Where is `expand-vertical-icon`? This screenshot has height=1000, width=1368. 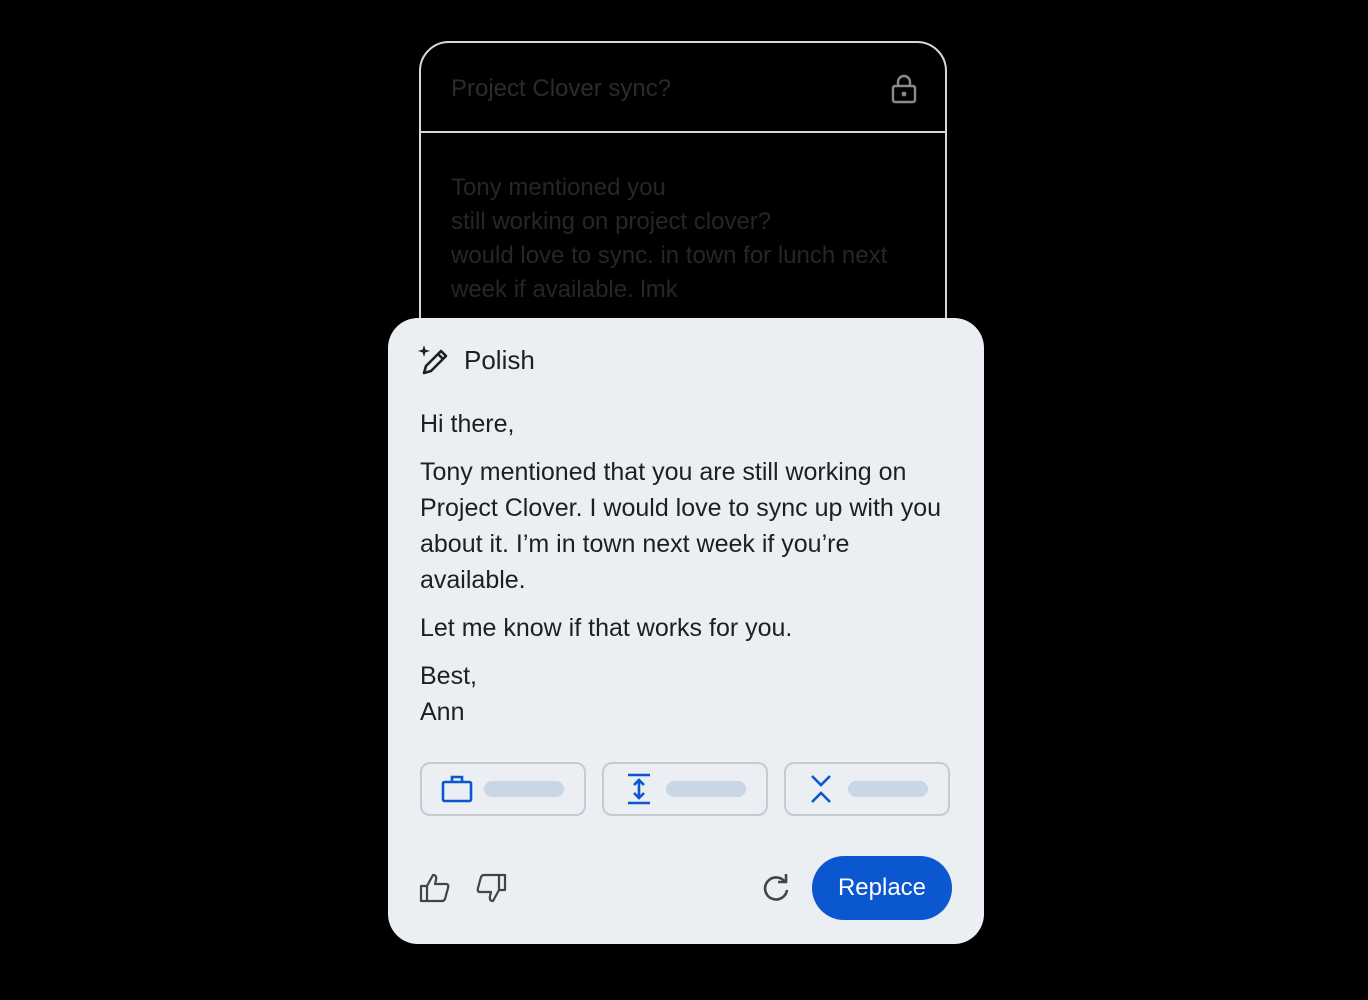 expand-vertical-icon is located at coordinates (639, 789).